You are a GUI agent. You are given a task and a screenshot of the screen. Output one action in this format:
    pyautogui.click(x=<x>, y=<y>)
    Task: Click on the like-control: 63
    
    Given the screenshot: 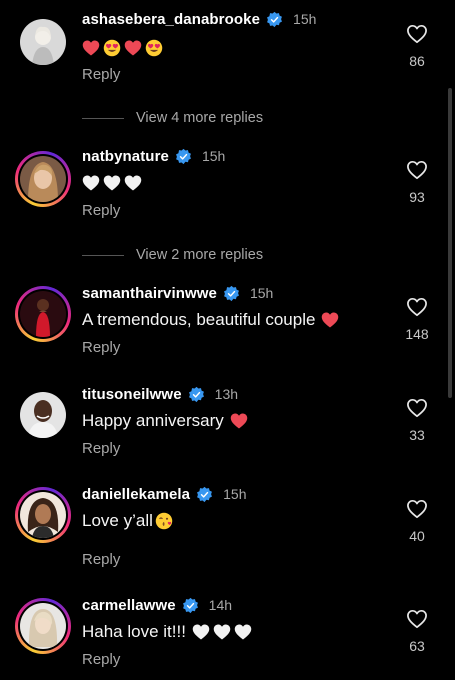 What is the action you would take?
    pyautogui.click(x=417, y=631)
    